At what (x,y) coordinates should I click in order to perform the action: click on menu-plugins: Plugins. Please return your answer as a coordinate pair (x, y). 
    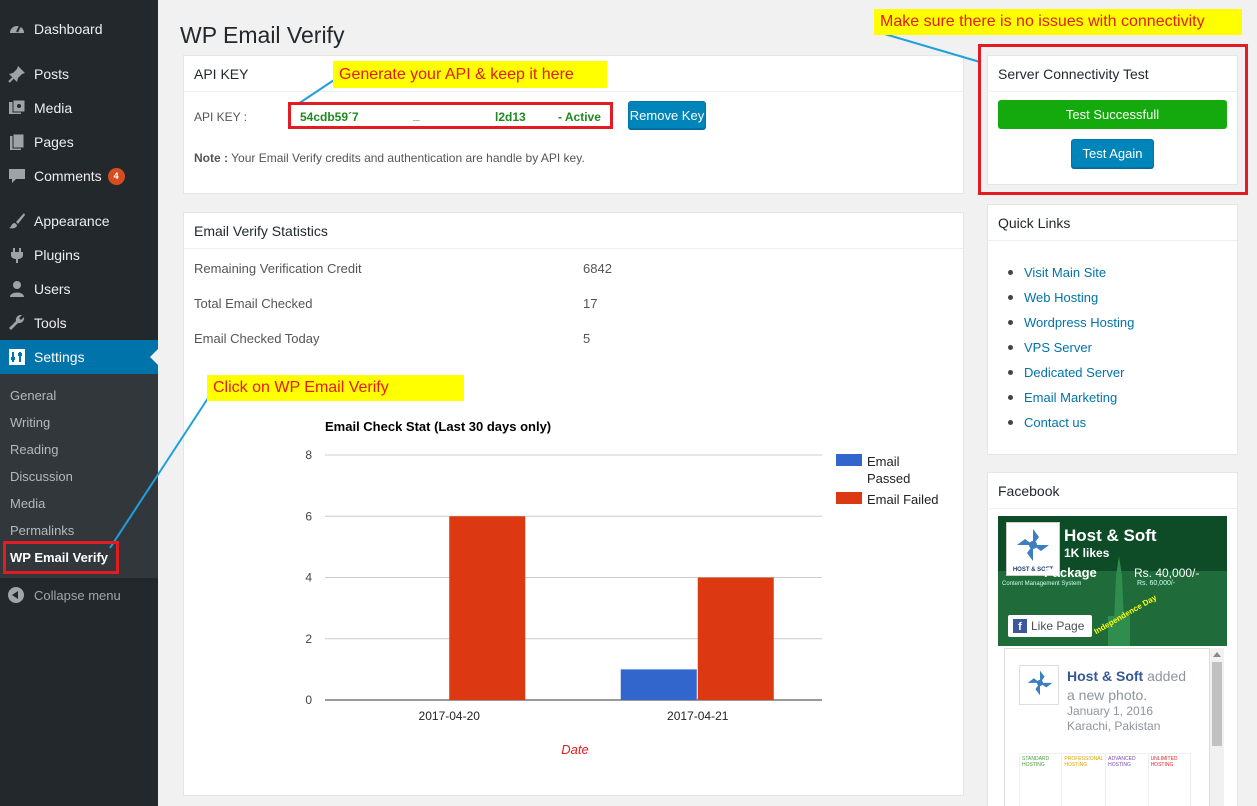
    Looking at the image, I should click on (79, 255).